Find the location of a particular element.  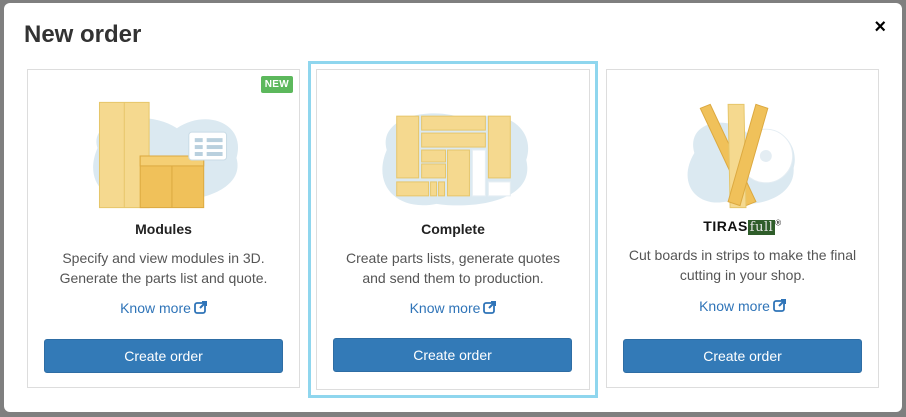

know-more-link-tirasfull: Know more is located at coordinates (742, 306).